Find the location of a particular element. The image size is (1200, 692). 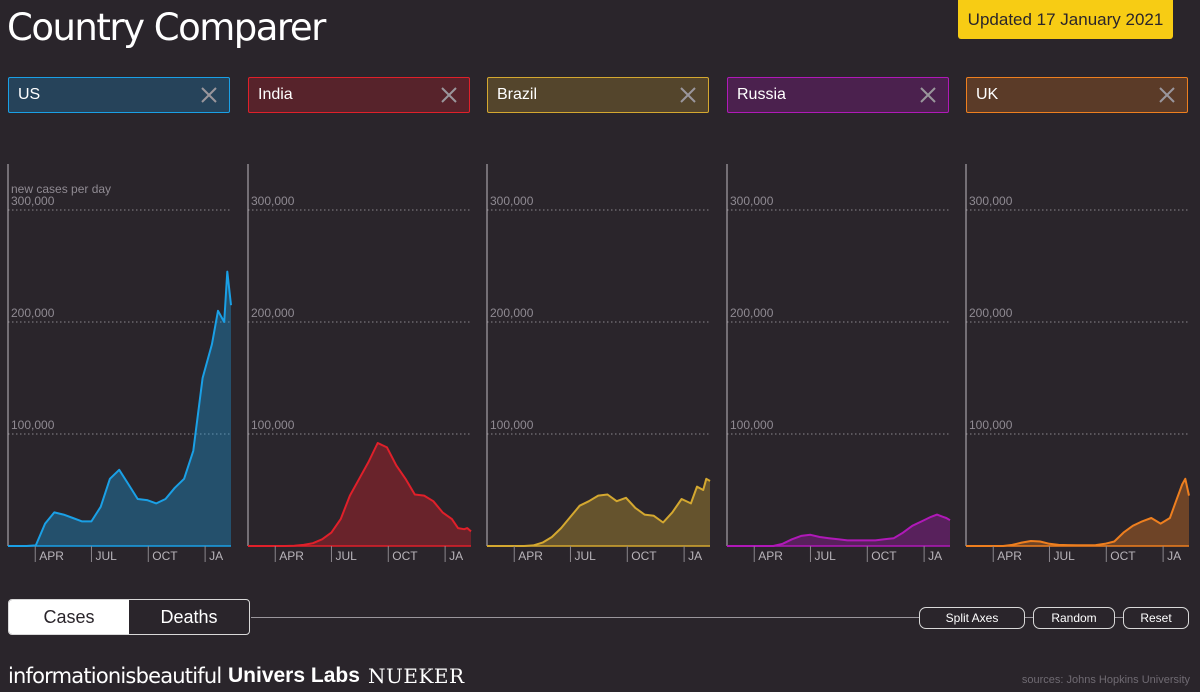

series-area-brazil is located at coordinates (598, 512).